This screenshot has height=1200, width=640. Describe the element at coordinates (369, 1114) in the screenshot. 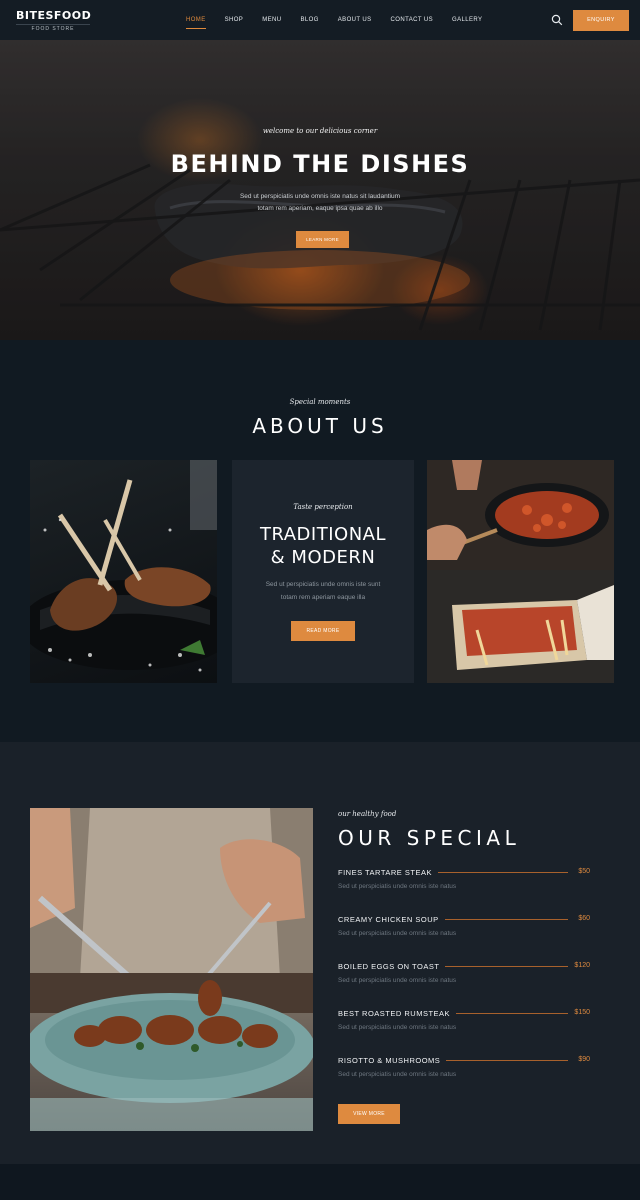

I see `view-more-button: VIEW MORE` at that location.